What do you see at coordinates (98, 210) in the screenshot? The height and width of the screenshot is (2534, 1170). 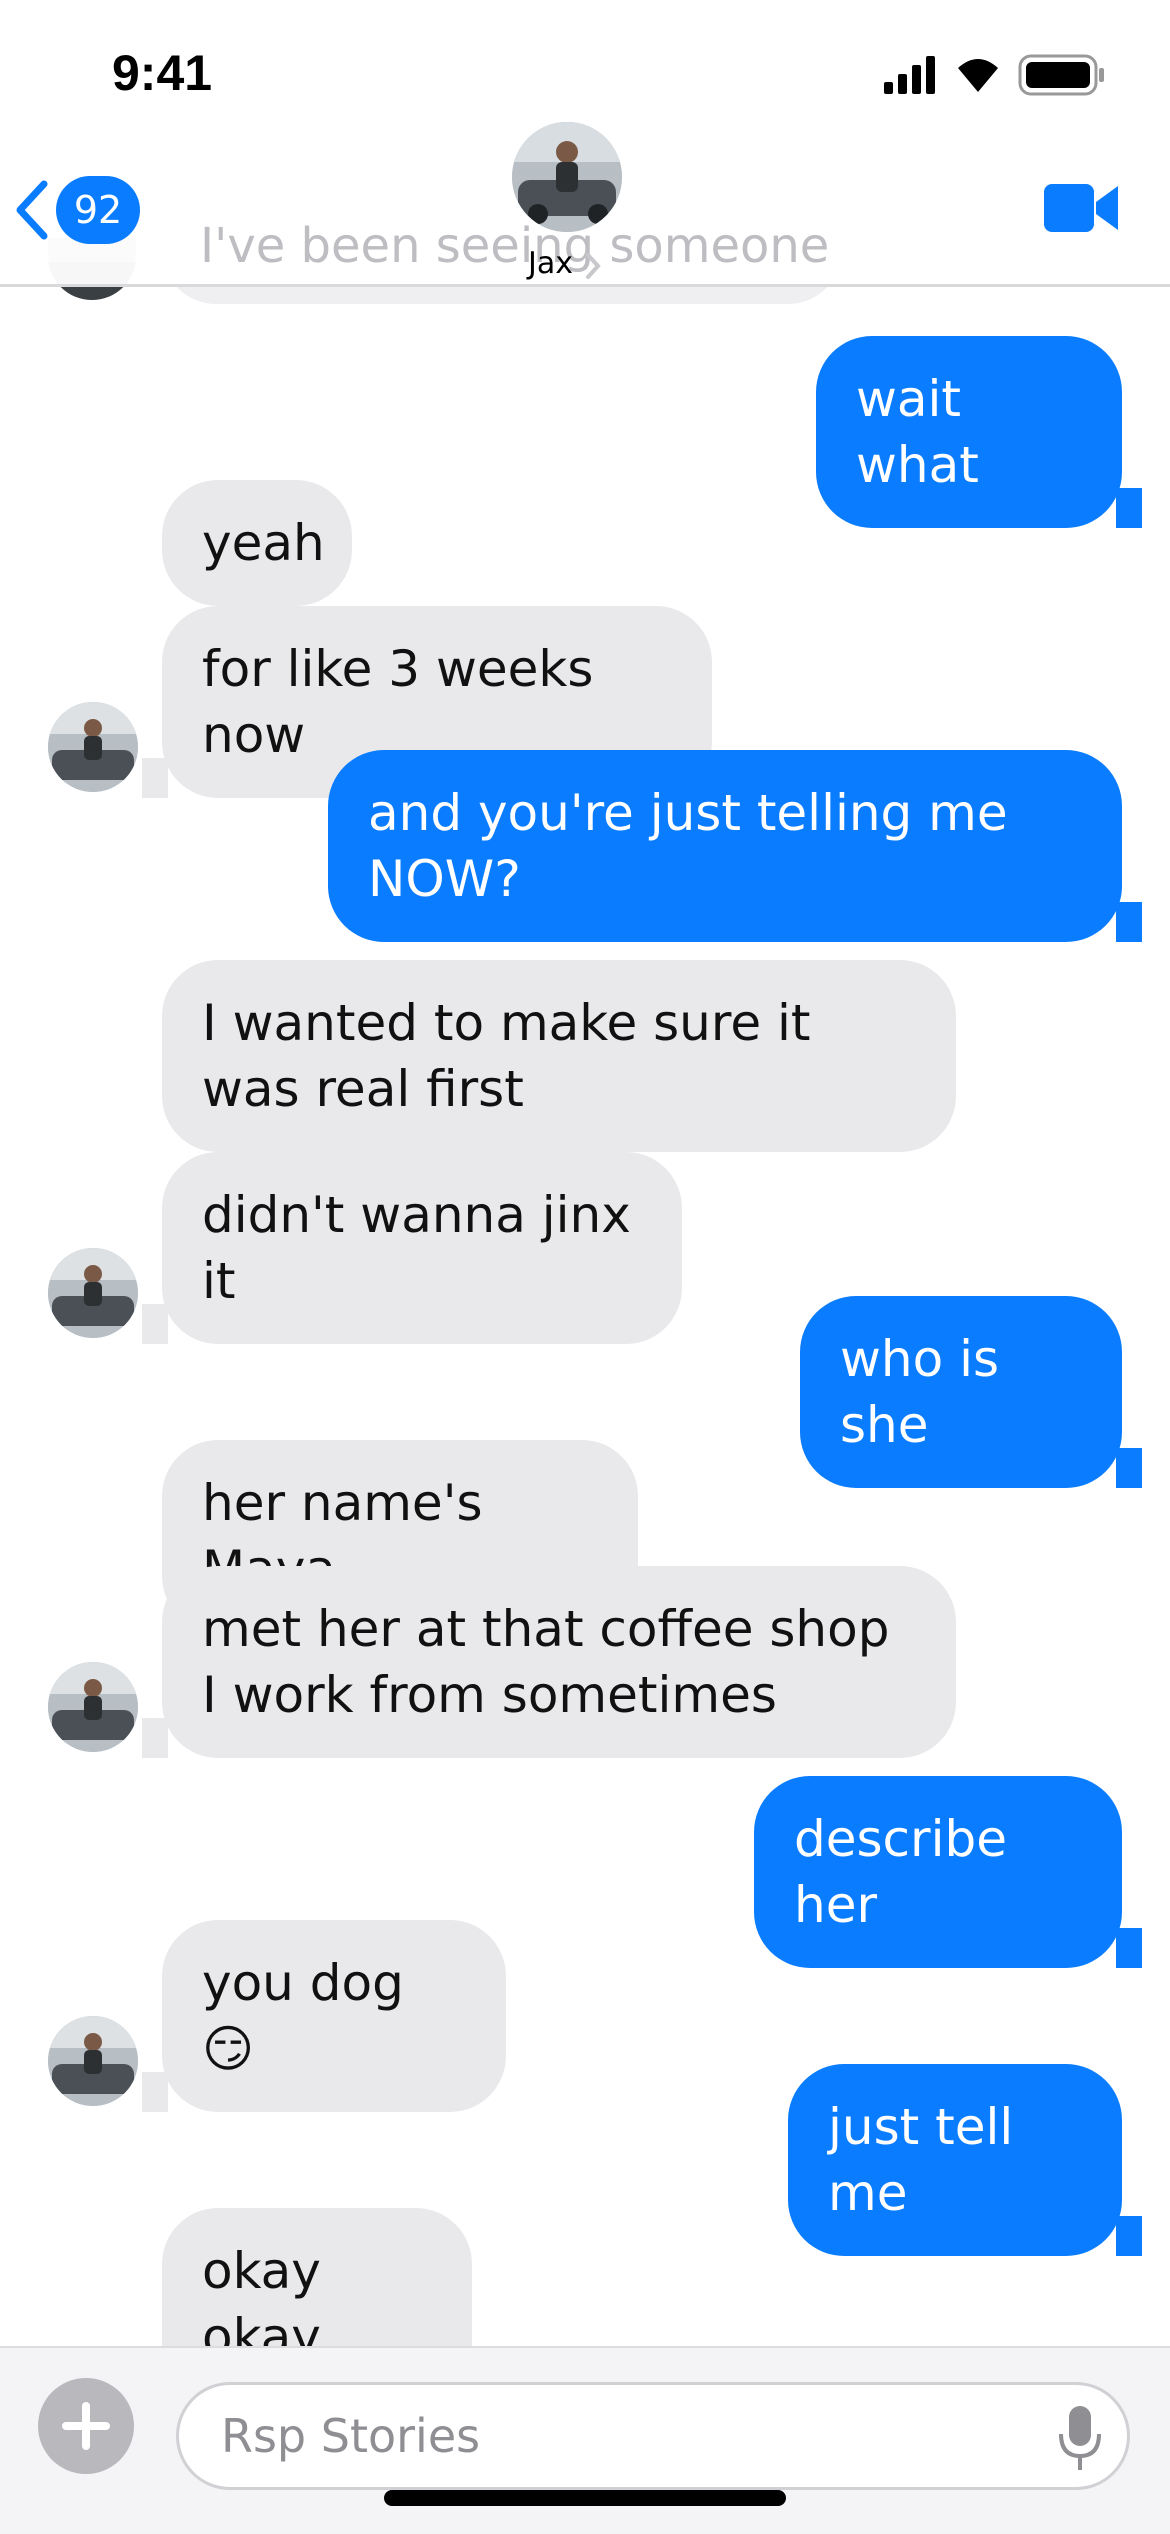 I see `unread-count-badge: 92` at bounding box center [98, 210].